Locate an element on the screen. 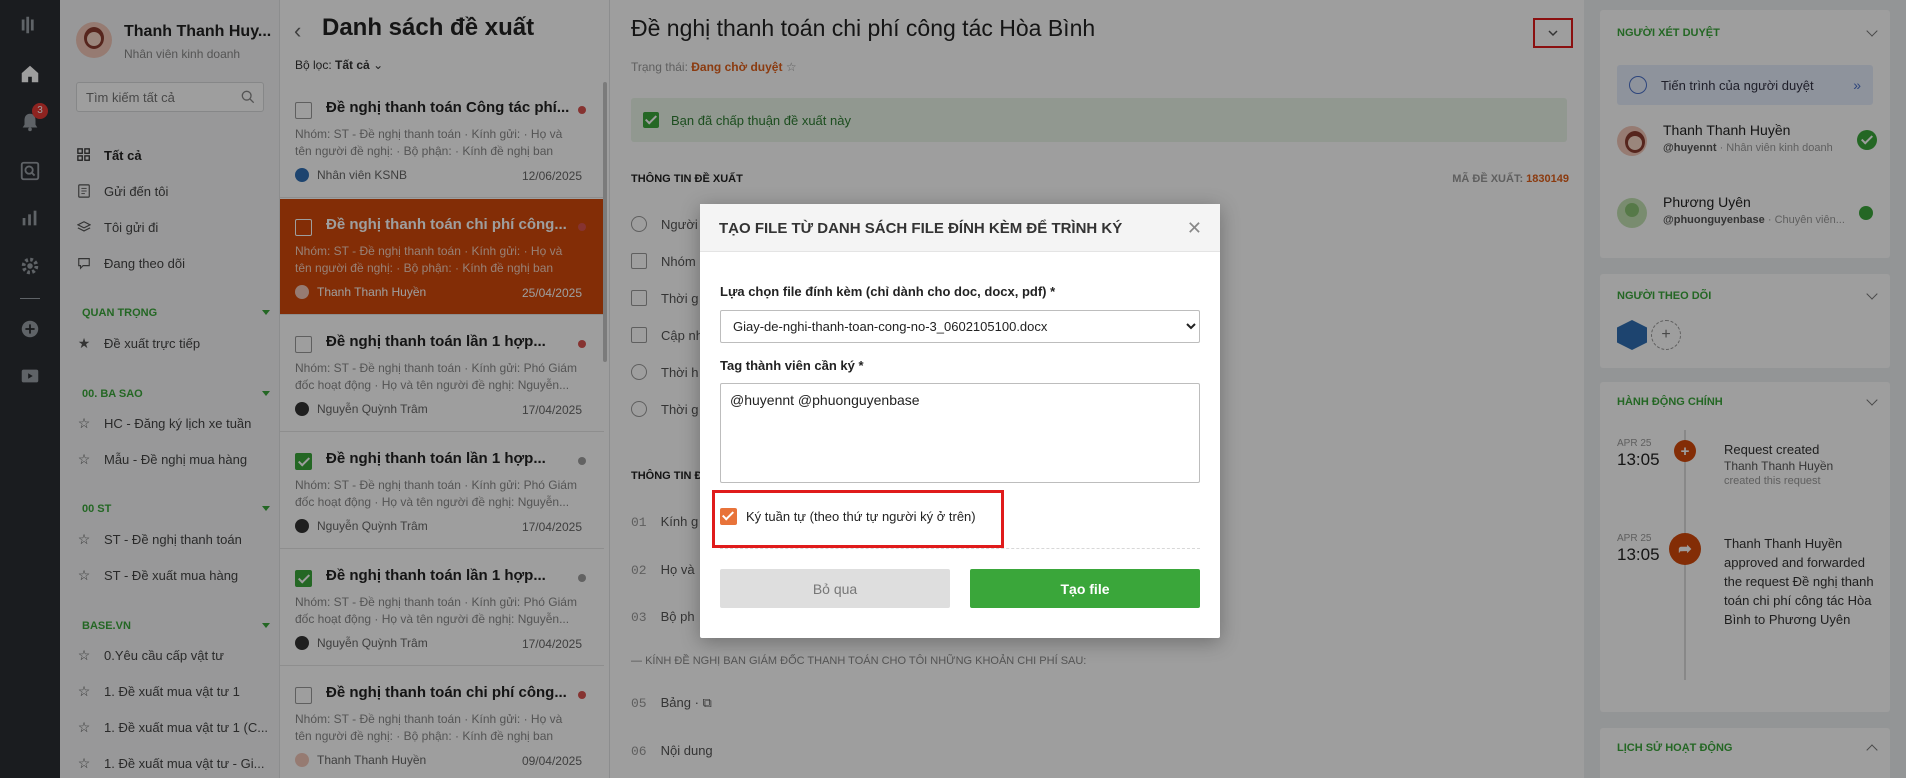  tag-members-label: Tag thành viên cần ký * is located at coordinates (792, 365).